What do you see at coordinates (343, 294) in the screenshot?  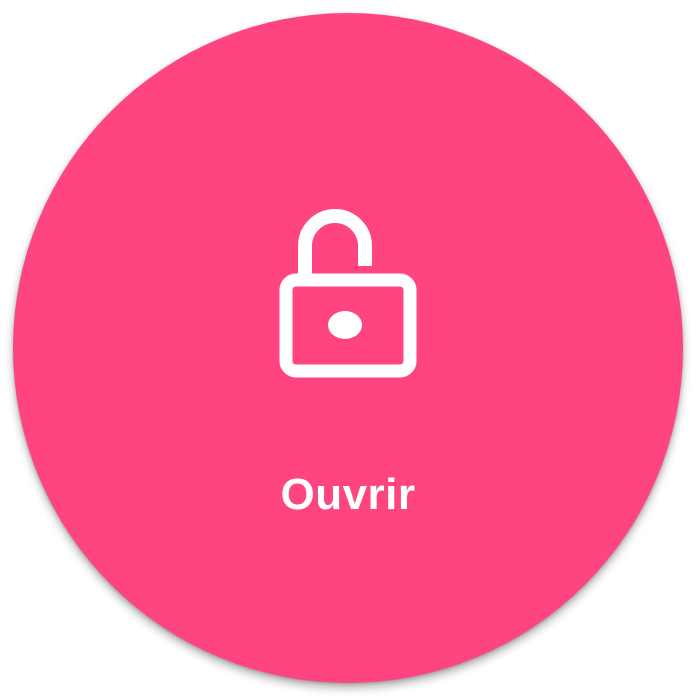 I see `unlocked-padlock-icon` at bounding box center [343, 294].